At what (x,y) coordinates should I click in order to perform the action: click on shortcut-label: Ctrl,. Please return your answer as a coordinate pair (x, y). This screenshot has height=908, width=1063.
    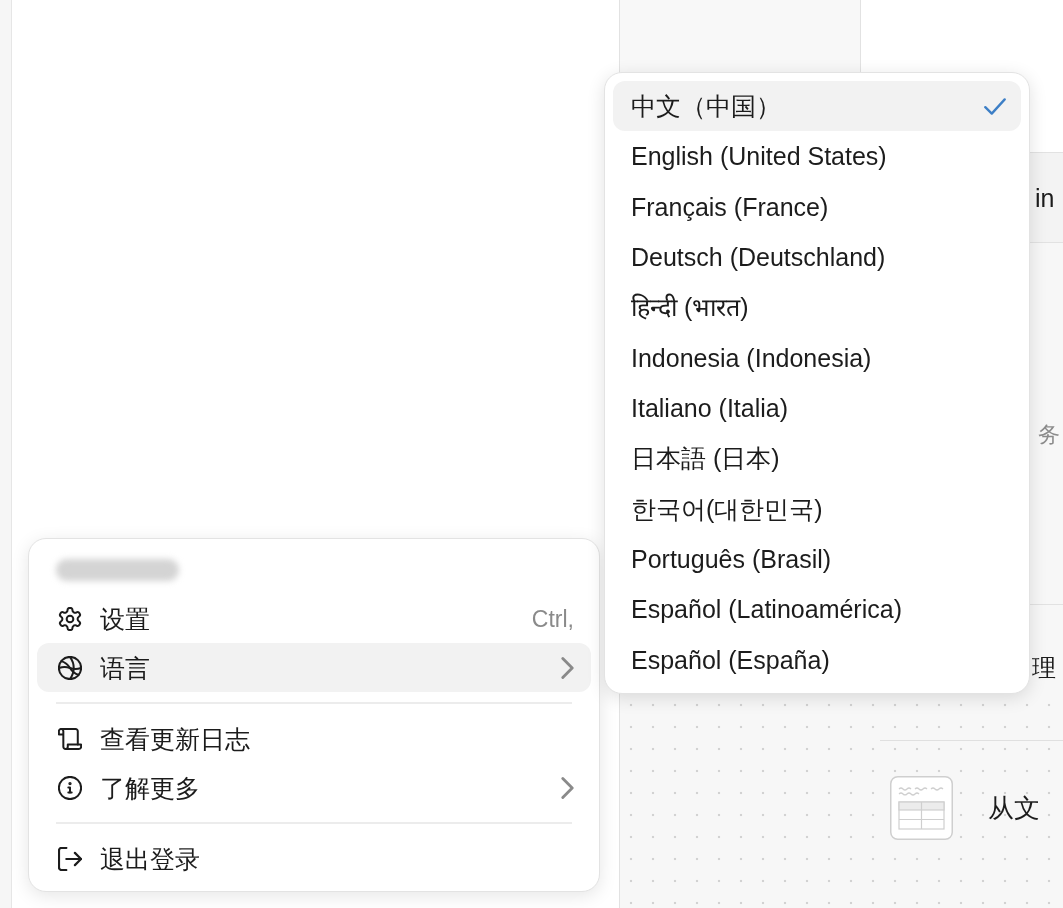
    Looking at the image, I should click on (552, 618).